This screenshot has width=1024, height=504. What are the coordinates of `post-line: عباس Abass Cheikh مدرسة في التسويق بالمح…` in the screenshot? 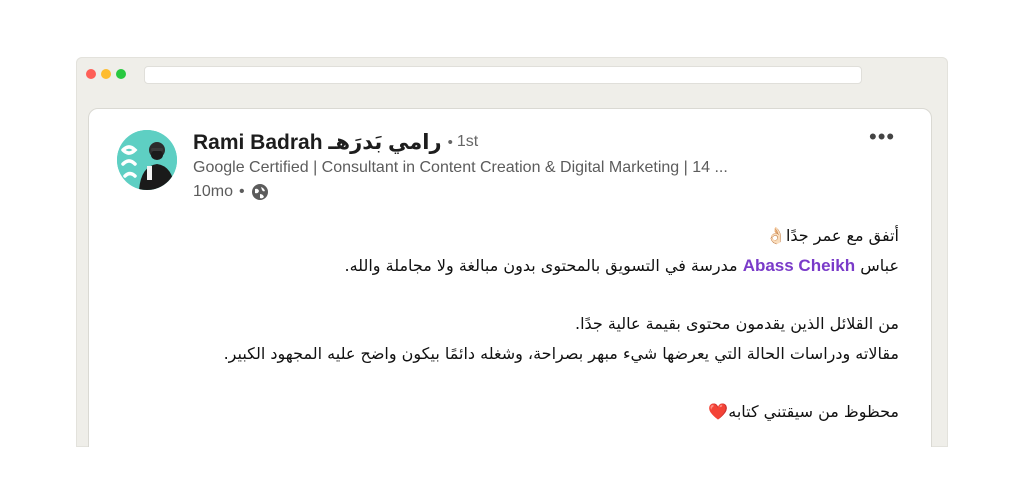 It's located at (519, 266).